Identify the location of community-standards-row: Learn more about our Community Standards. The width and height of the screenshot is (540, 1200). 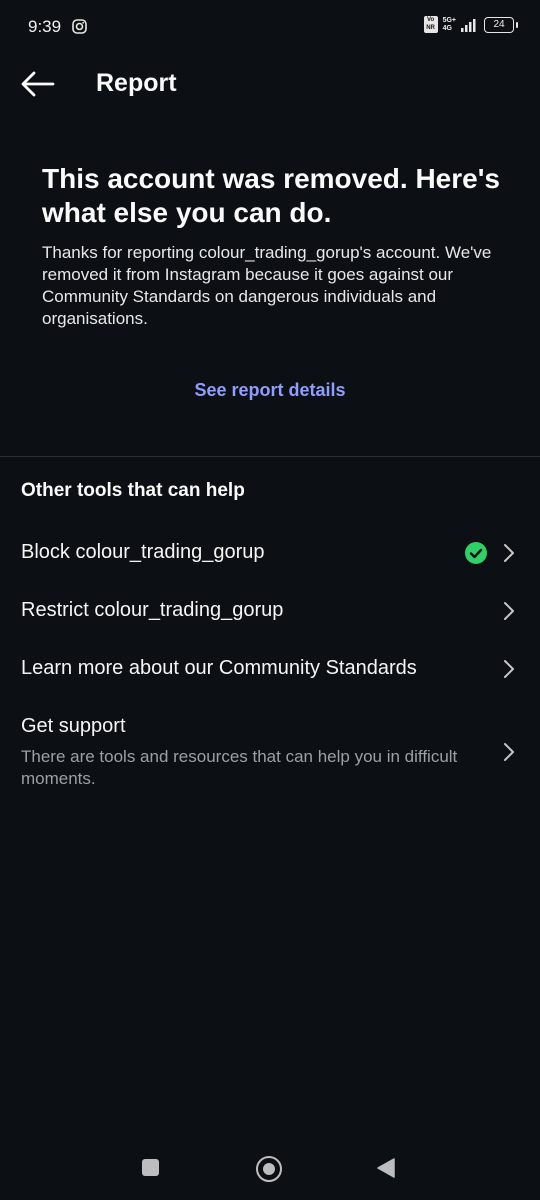
(270, 669).